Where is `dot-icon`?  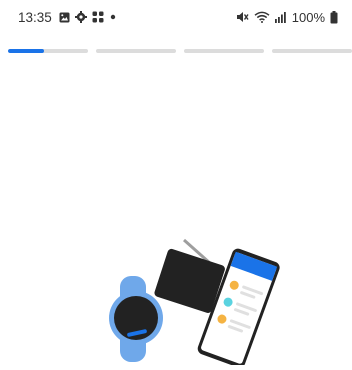 dot-icon is located at coordinates (113, 17).